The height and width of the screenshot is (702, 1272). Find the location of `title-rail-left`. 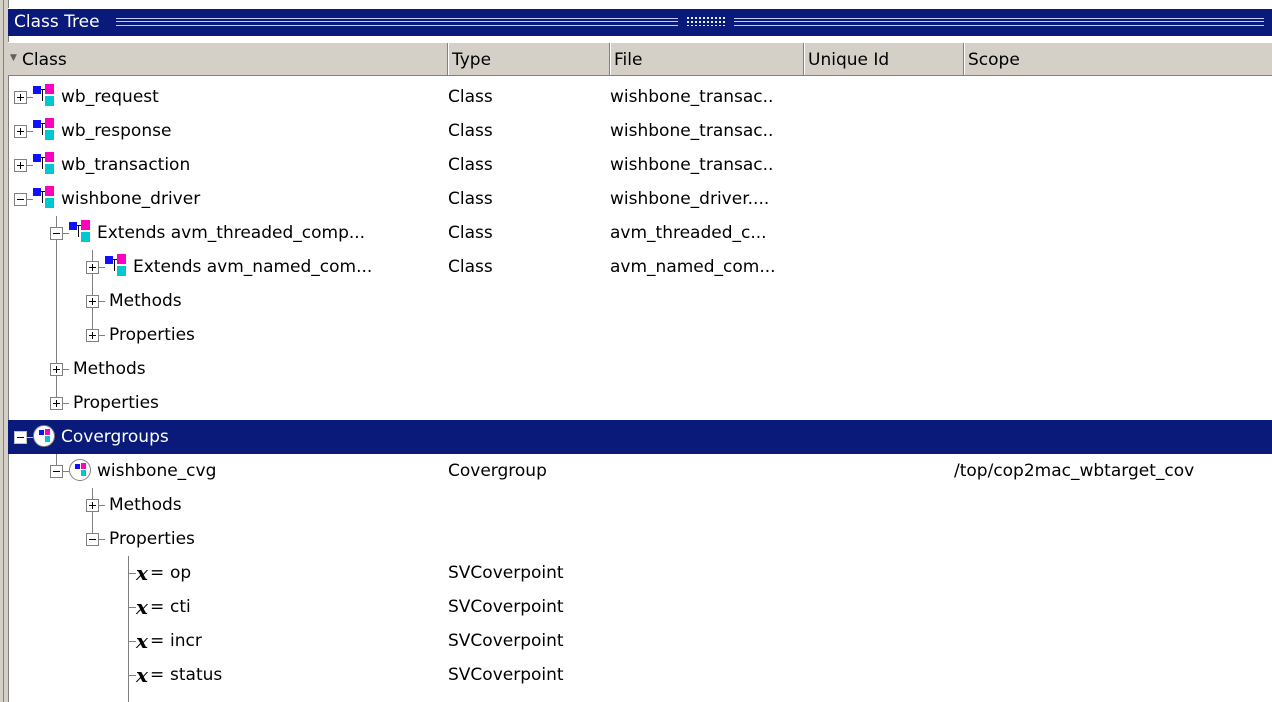

title-rail-left is located at coordinates (397, 22).